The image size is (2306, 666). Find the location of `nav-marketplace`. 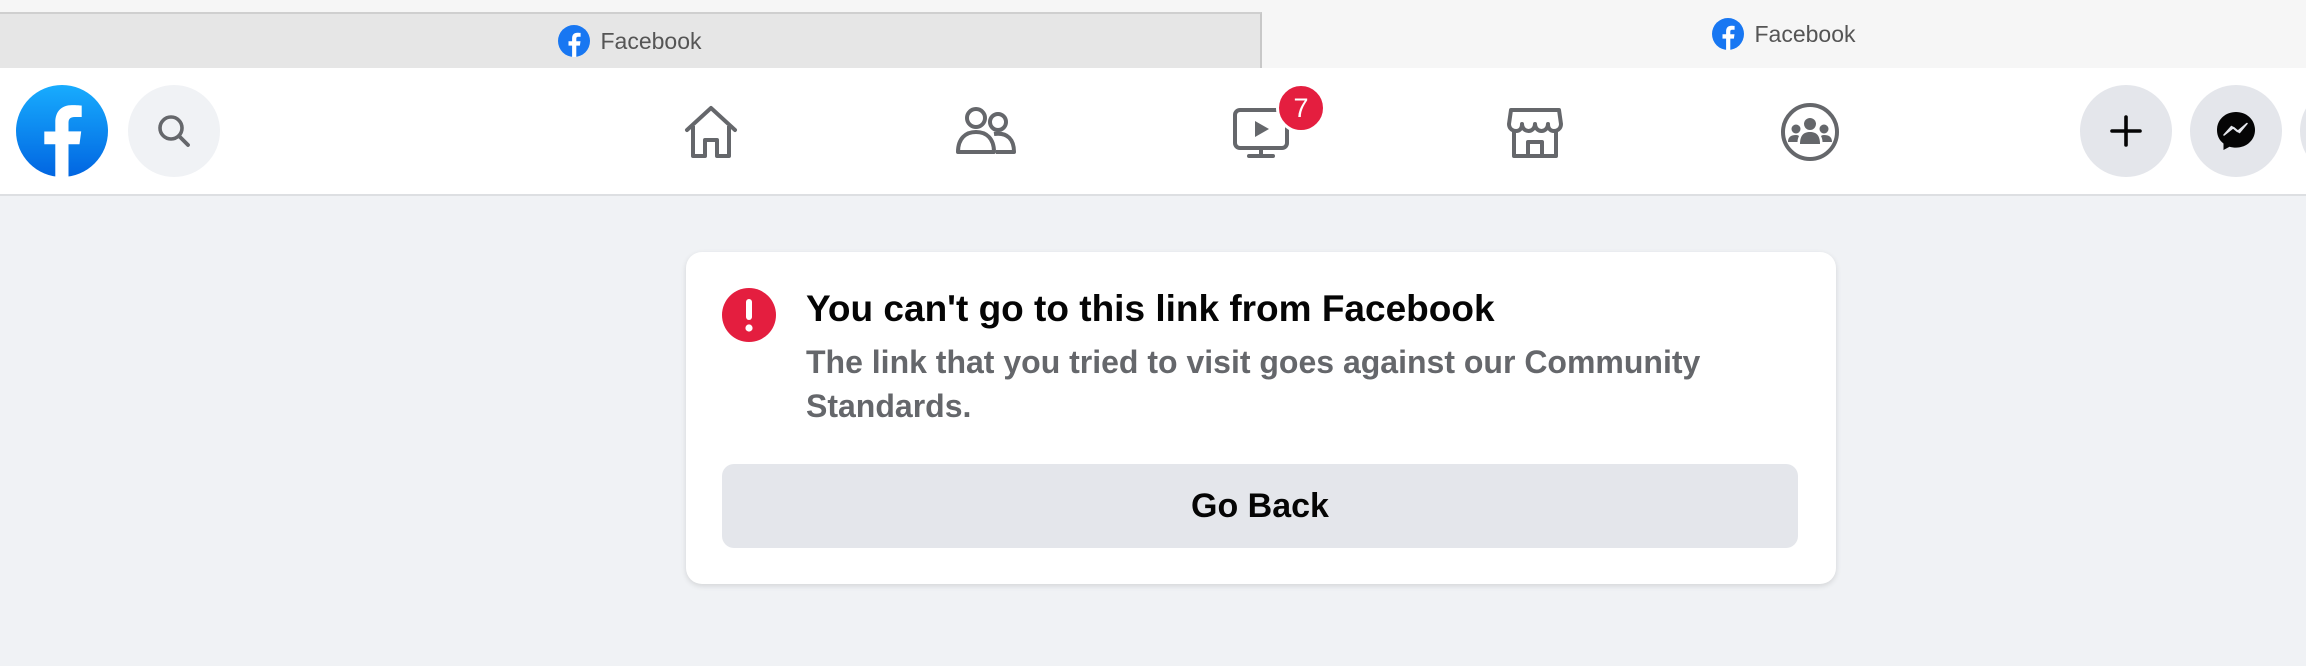

nav-marketplace is located at coordinates (1535, 132).